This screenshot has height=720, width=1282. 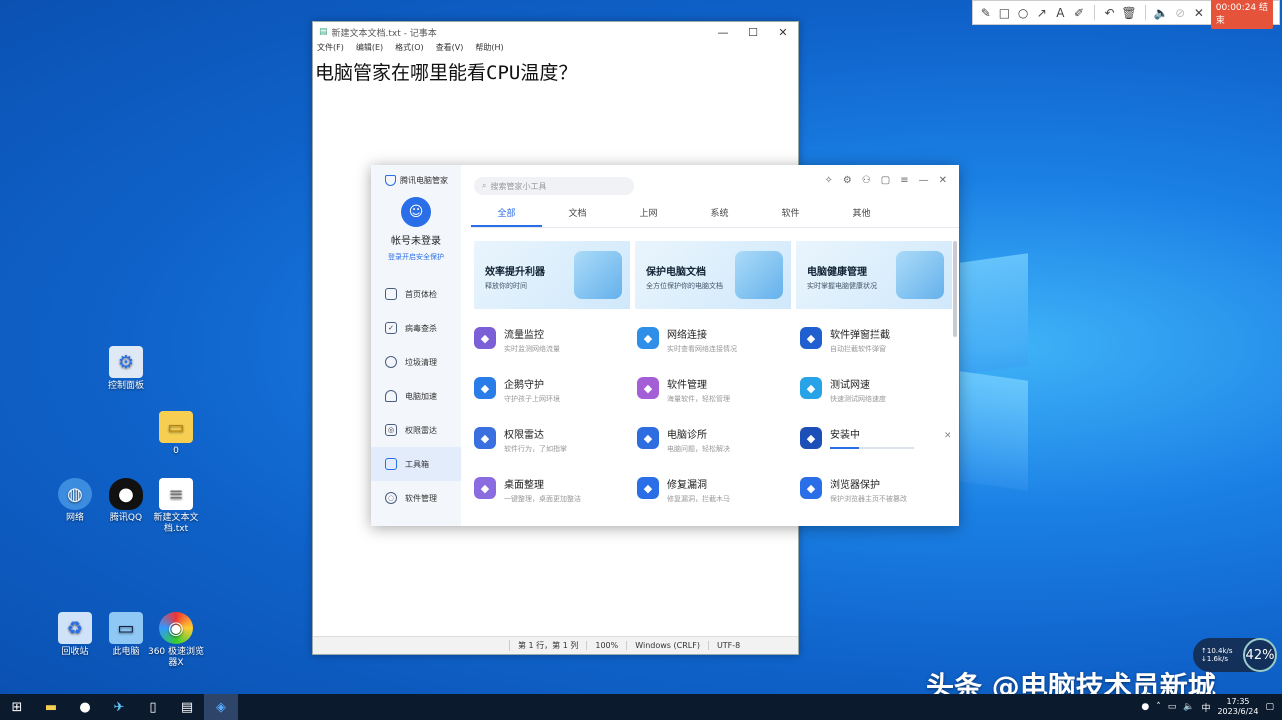 What do you see at coordinates (866, 180) in the screenshot?
I see `user-add-icon: ⚇` at bounding box center [866, 180].